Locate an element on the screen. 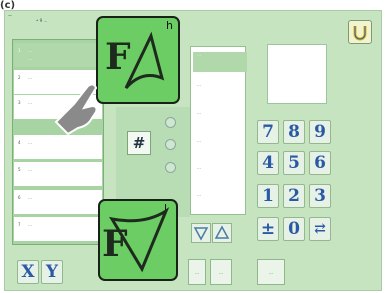  triangle-up-icon is located at coordinates (222, 232).